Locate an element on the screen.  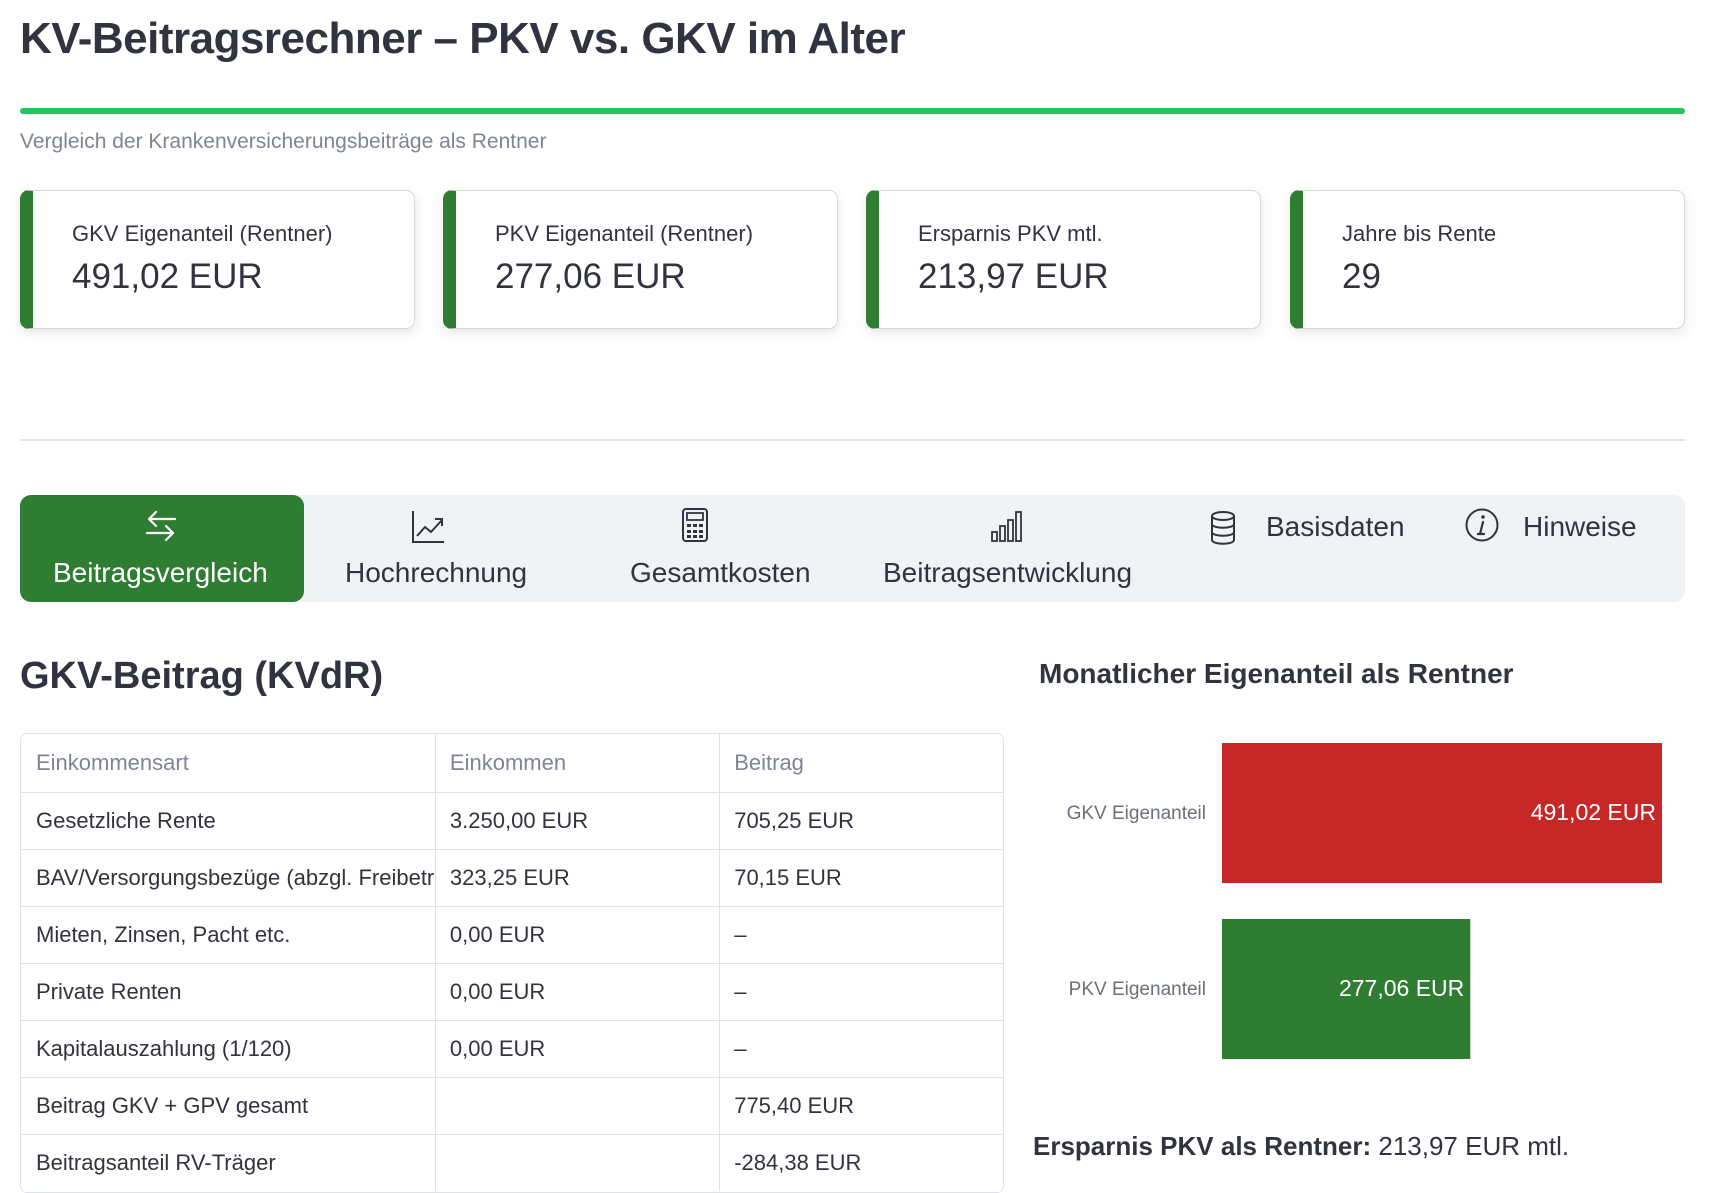
table-cell: Mieten, Zinsen, Pacht etc. is located at coordinates (228, 935).